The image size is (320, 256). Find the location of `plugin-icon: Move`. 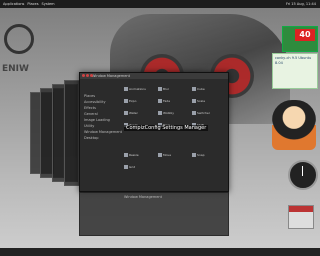

plugin-icon: Move is located at coordinates (173, 157).